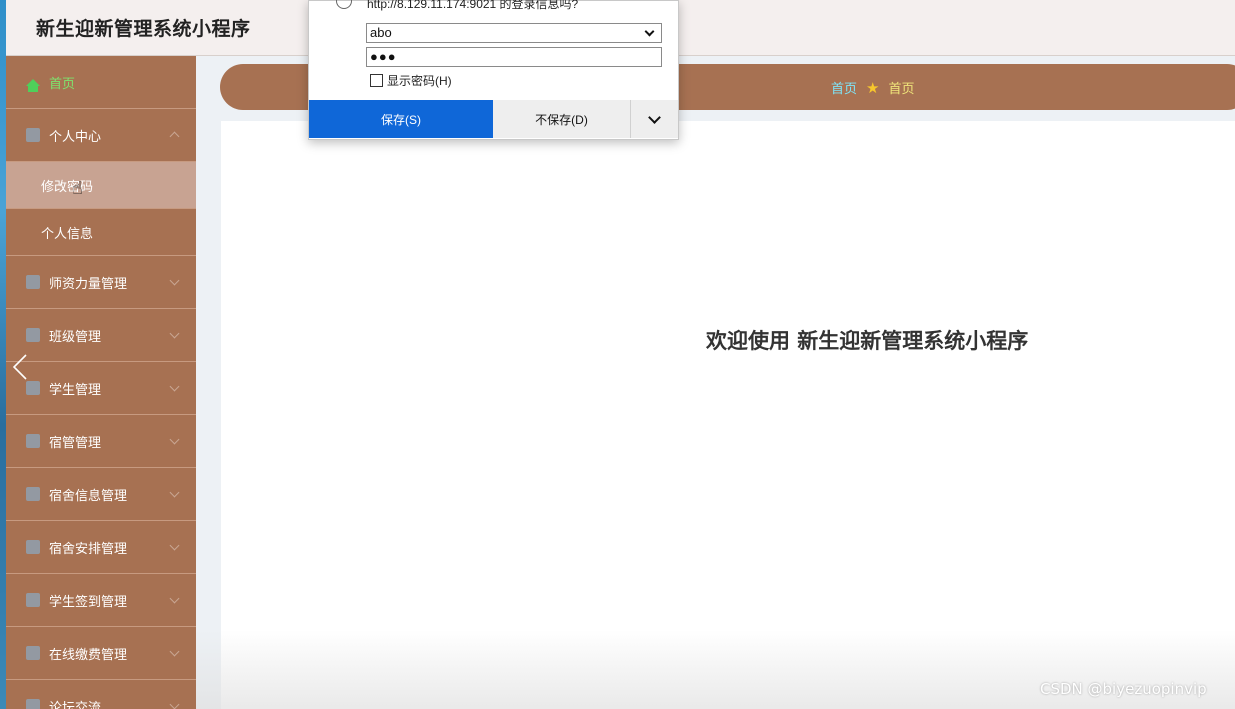 This screenshot has width=1235, height=709. Describe the element at coordinates (376, 80) in the screenshot. I see `checkbox-icon` at that location.